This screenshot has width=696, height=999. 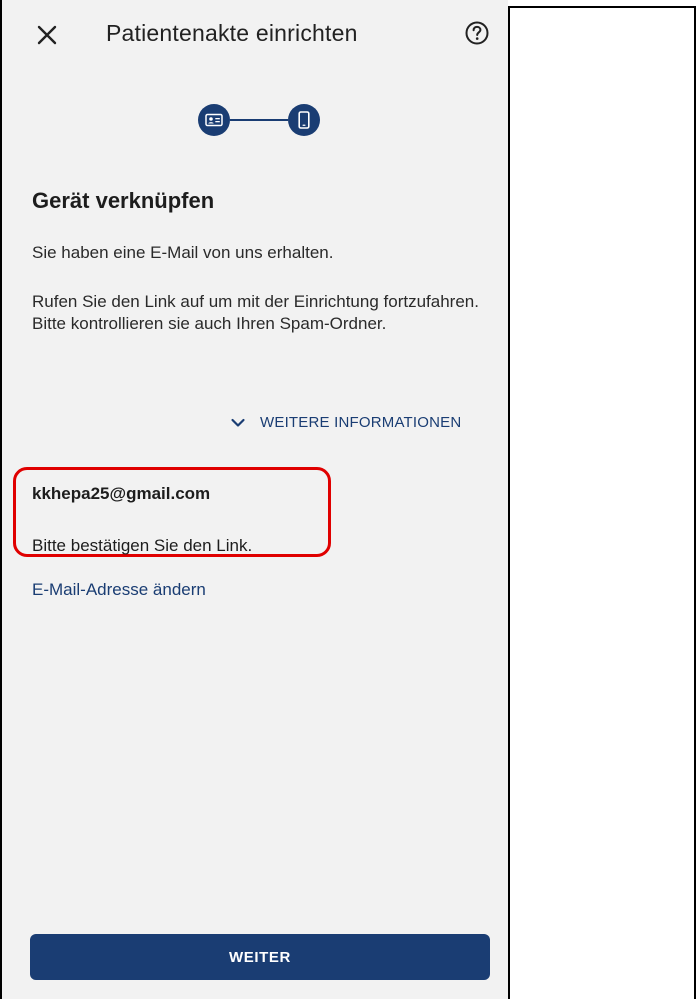 I want to click on frame-top-border, so click(x=602, y=7).